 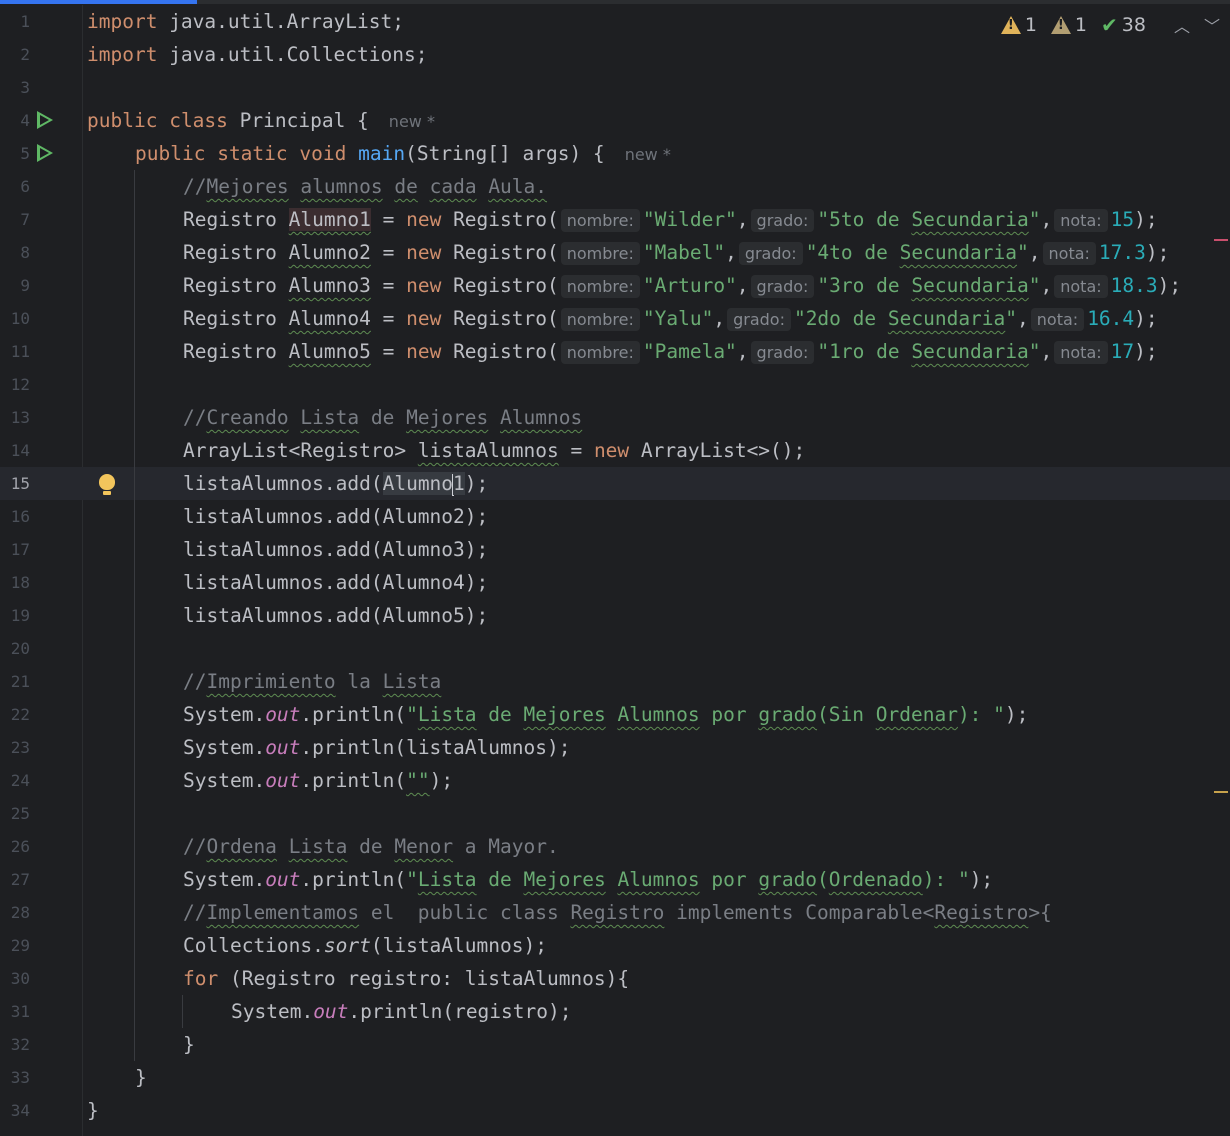 What do you see at coordinates (25, 219) in the screenshot?
I see `line-number: 7` at bounding box center [25, 219].